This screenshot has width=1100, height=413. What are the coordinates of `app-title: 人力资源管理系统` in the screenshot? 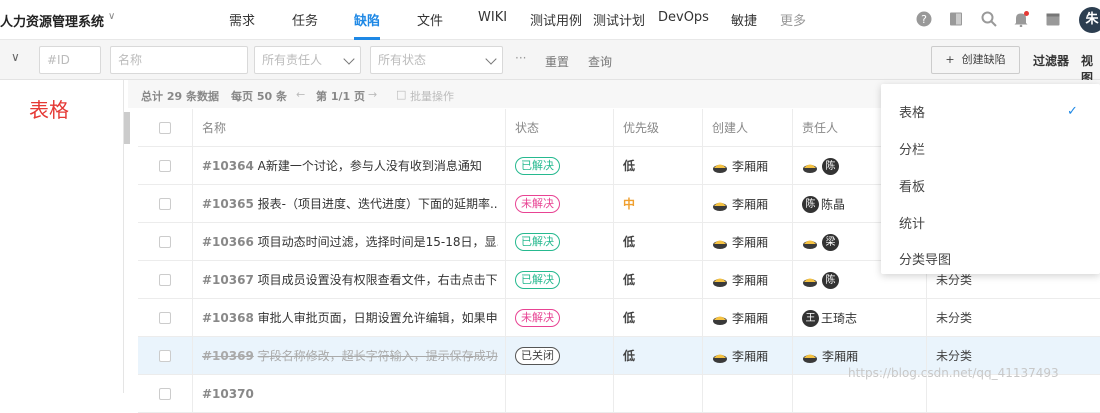 It's located at (52, 20).